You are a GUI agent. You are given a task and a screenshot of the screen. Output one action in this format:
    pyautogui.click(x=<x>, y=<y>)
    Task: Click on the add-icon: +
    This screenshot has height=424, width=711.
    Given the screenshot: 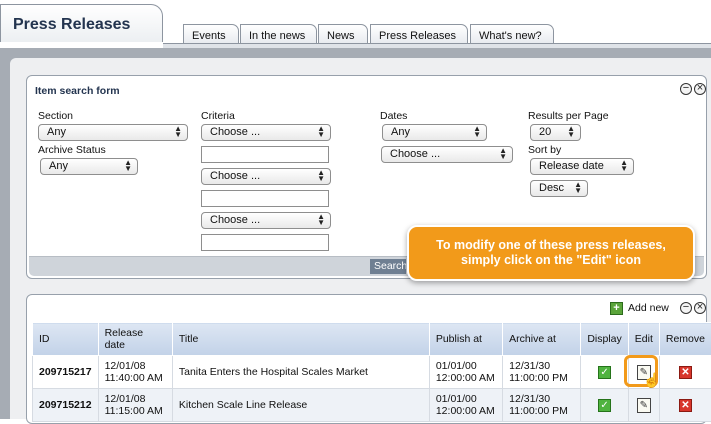 What is the action you would take?
    pyautogui.click(x=616, y=308)
    